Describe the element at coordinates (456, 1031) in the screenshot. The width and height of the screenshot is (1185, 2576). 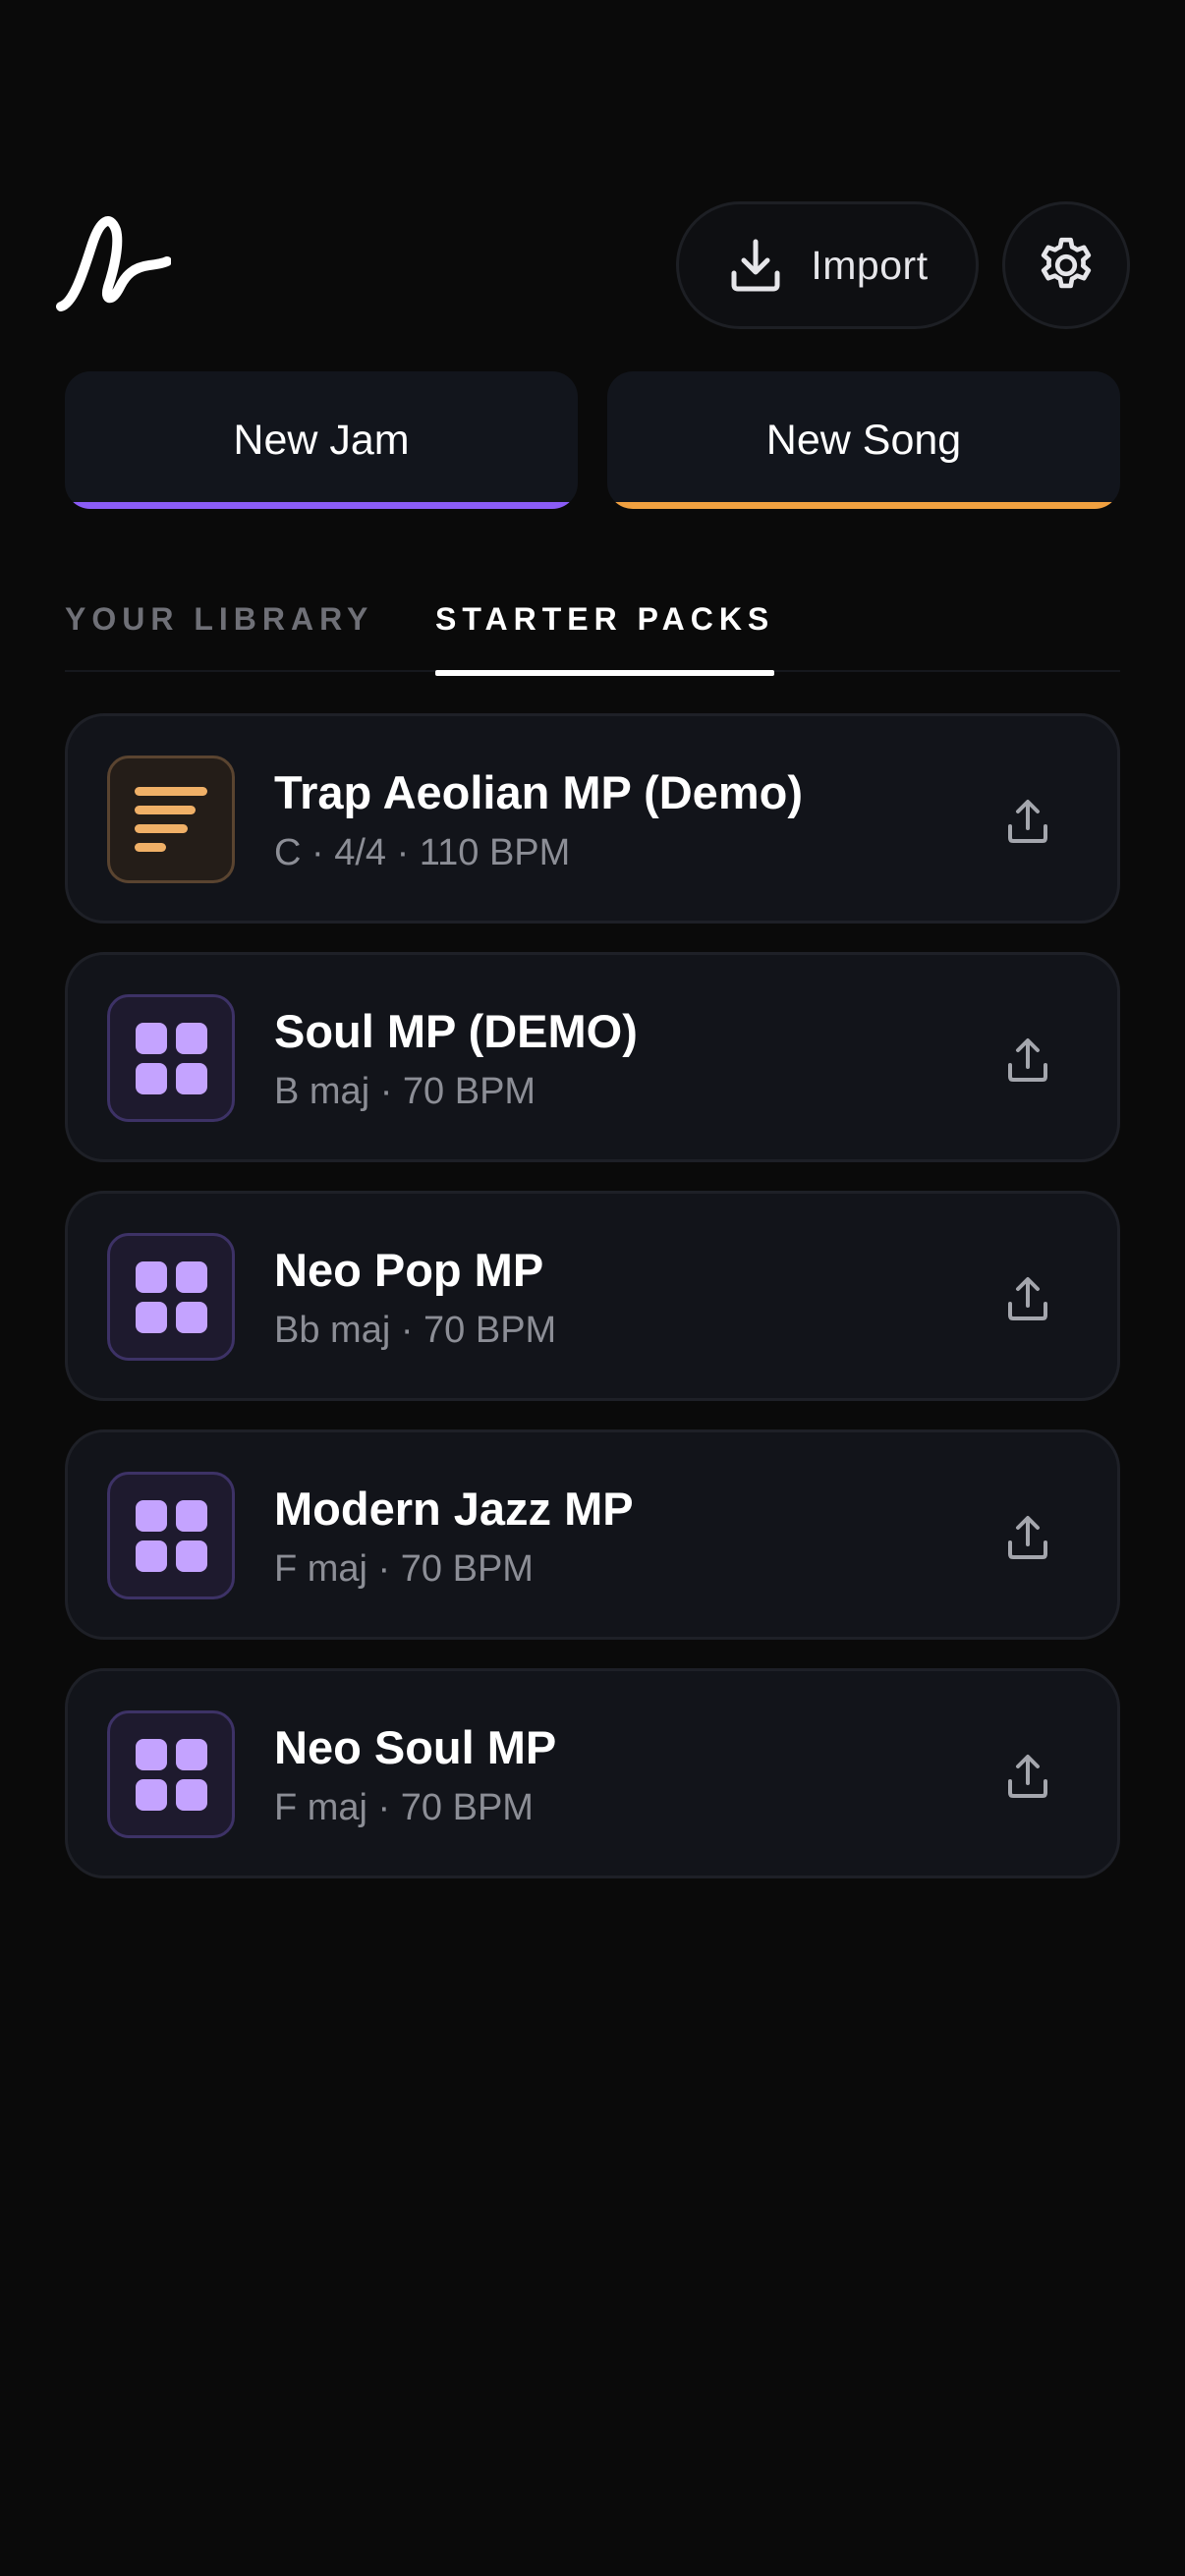
I see `pack-title: Soul MP (DEMO)` at that location.